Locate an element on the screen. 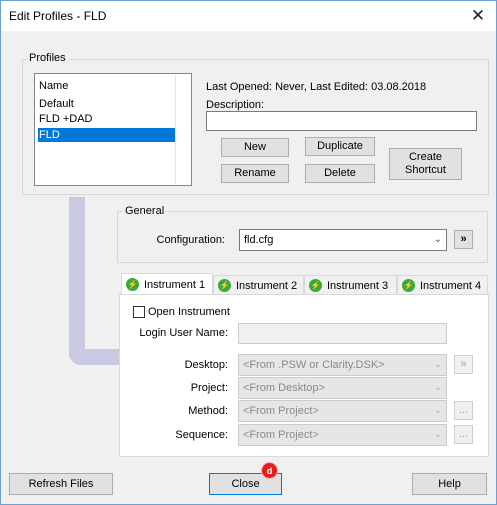  rename-button: Rename is located at coordinates (255, 173).